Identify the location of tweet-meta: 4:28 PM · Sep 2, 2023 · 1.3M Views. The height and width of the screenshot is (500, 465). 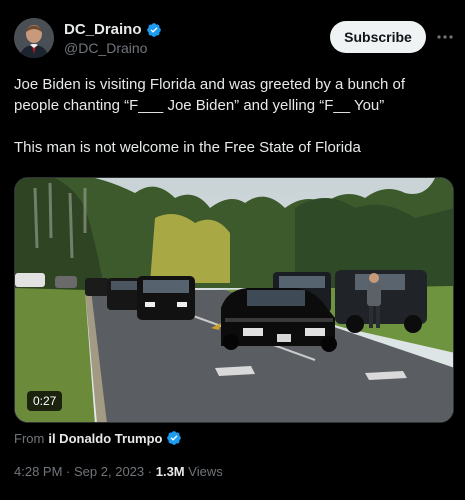
(118, 471).